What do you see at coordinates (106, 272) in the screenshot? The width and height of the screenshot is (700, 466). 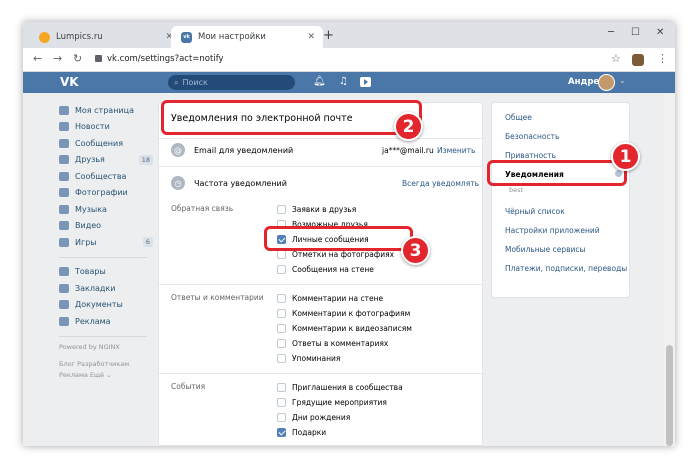 I see `menu-item-goods: Товары` at bounding box center [106, 272].